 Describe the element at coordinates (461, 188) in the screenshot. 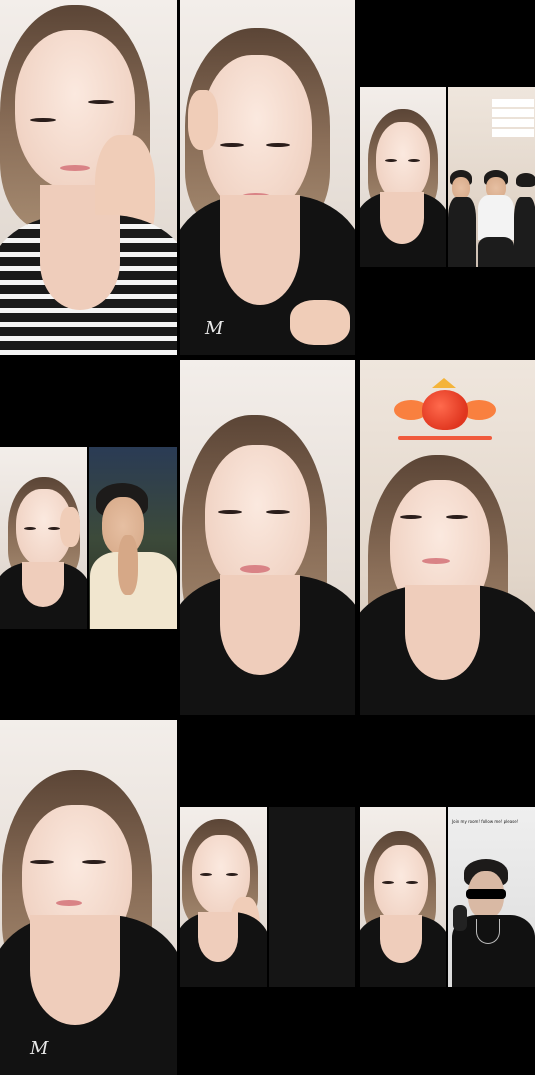

I see `person-face` at that location.